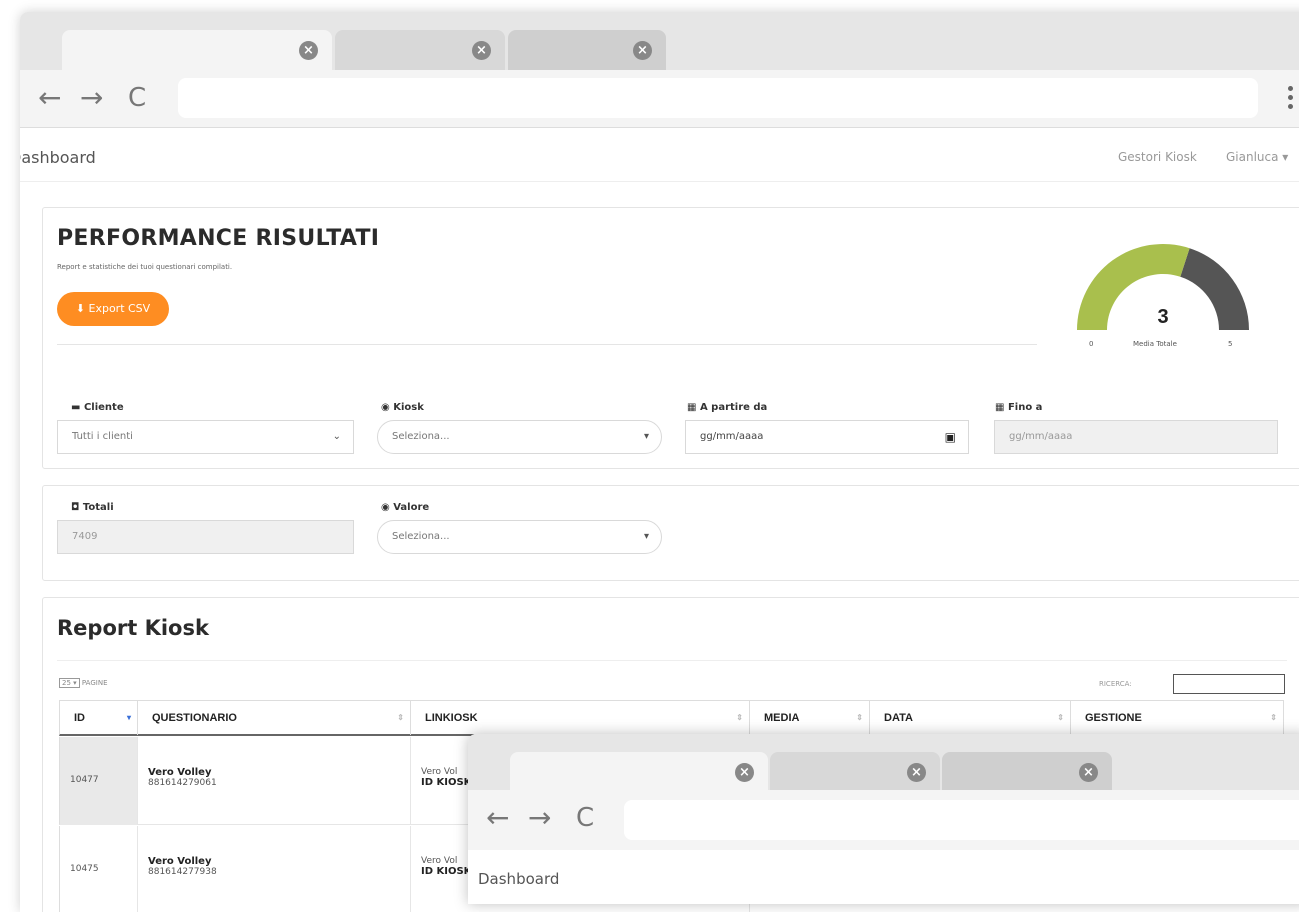 This screenshot has width=1299, height=912. I want to click on report-title: Report Kiosk, so click(133, 628).